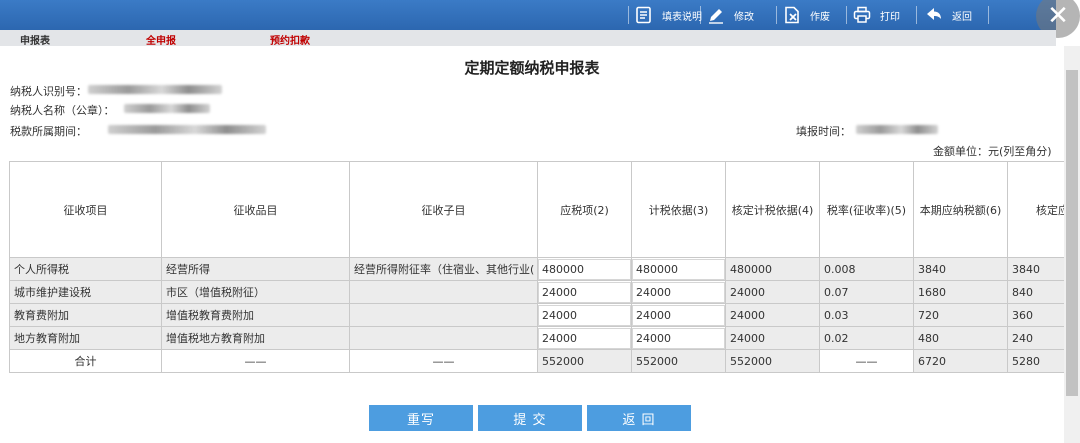 The image size is (1080, 443). I want to click on header-levy-item: 征收项目, so click(85, 209).